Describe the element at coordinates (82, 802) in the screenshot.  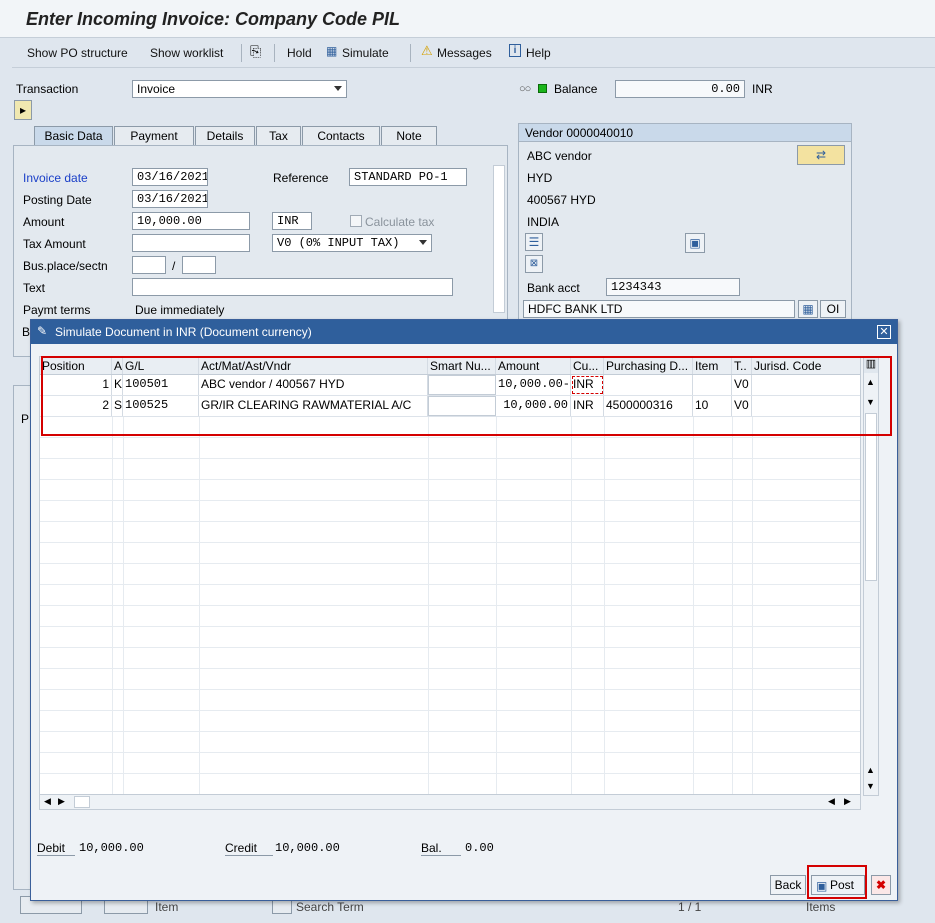
I see `h-scroll-thumb` at that location.